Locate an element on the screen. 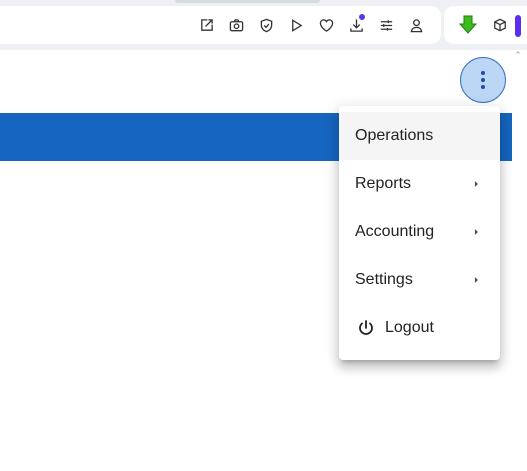 The image size is (527, 471). tab-edge is located at coordinates (247, 1).